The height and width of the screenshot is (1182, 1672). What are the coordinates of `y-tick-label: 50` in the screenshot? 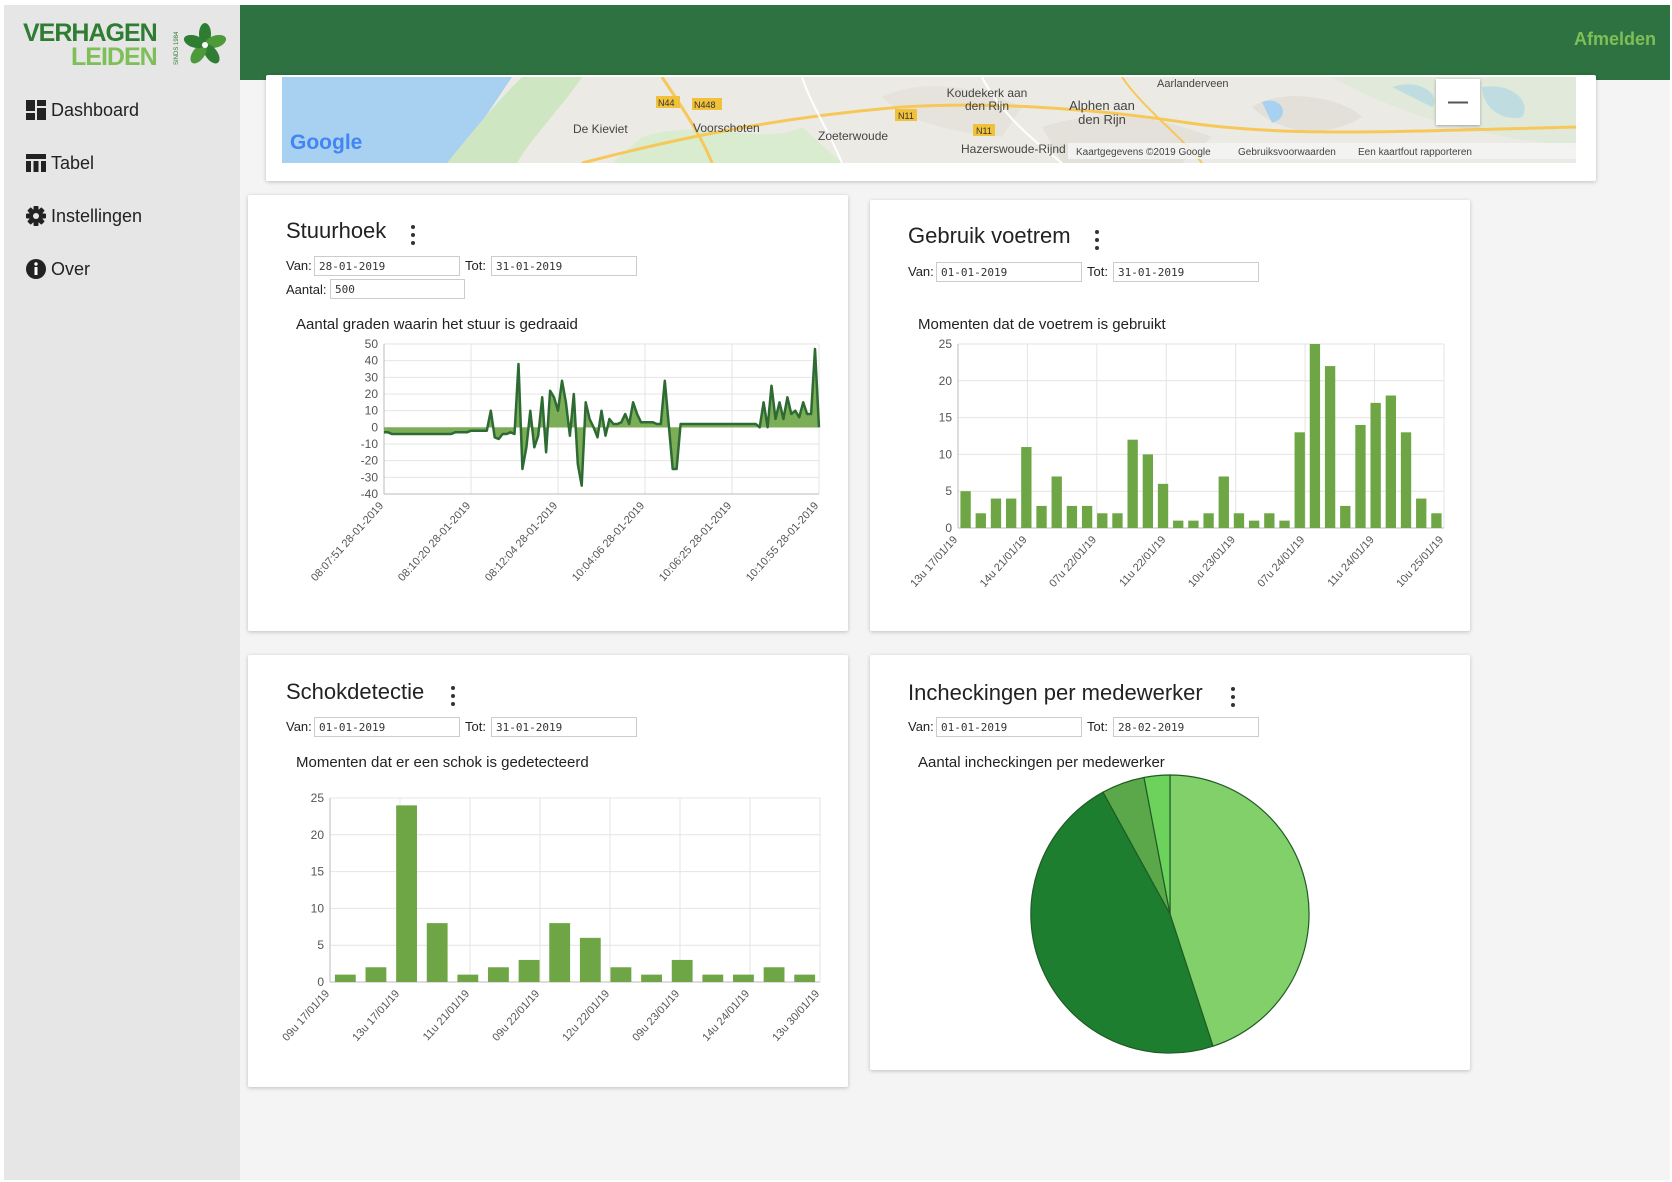 It's located at (372, 344).